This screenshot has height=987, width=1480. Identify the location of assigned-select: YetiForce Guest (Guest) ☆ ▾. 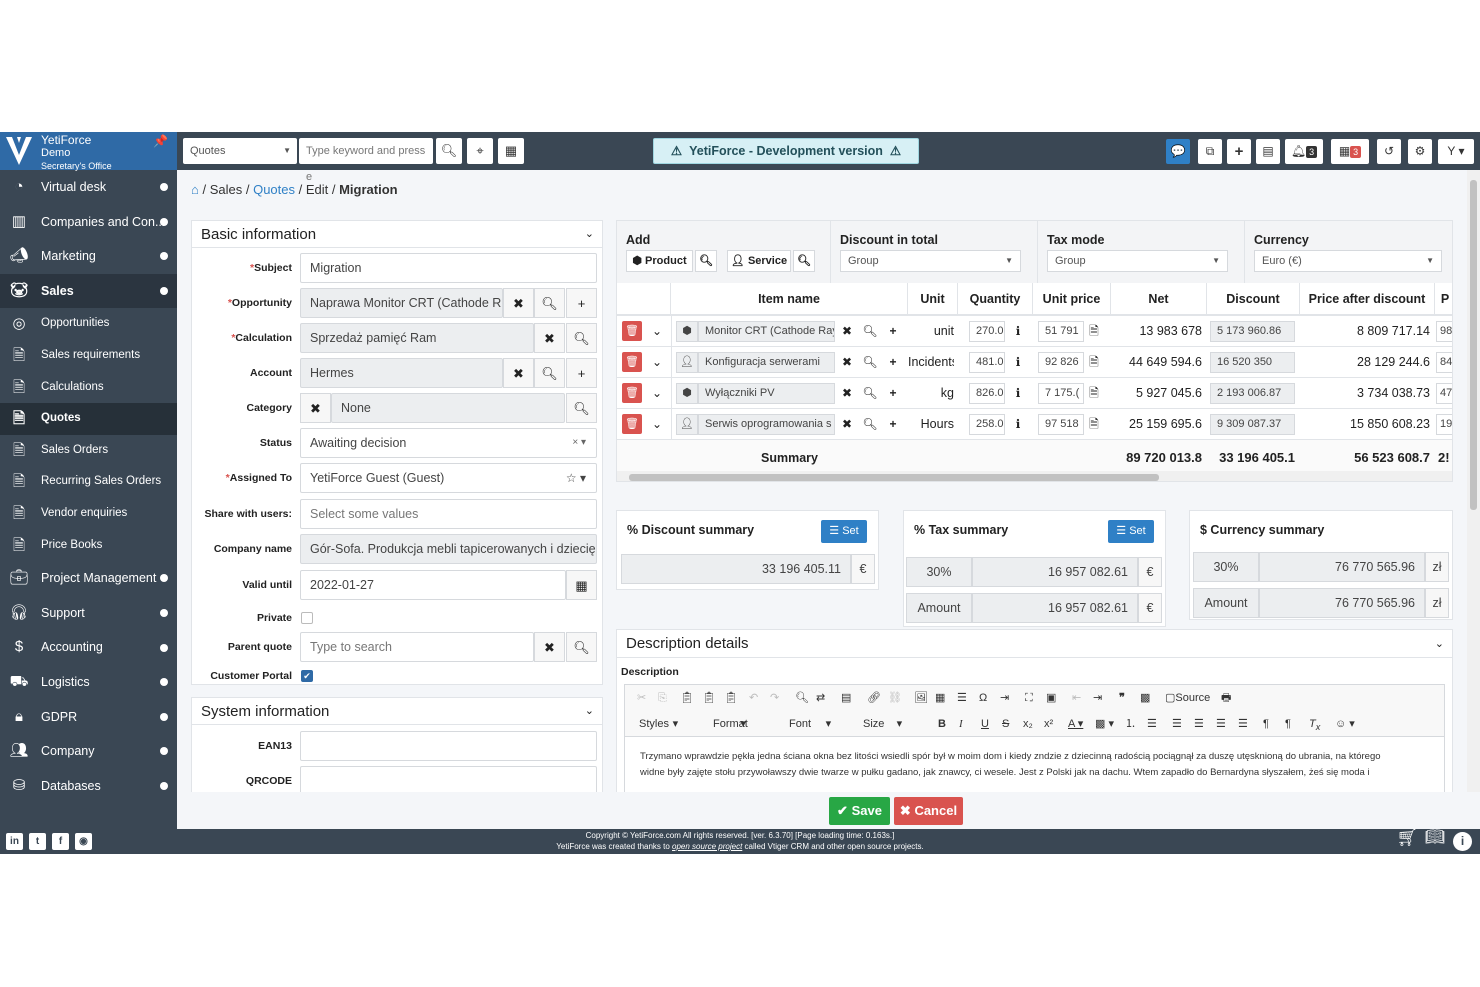
(448, 478).